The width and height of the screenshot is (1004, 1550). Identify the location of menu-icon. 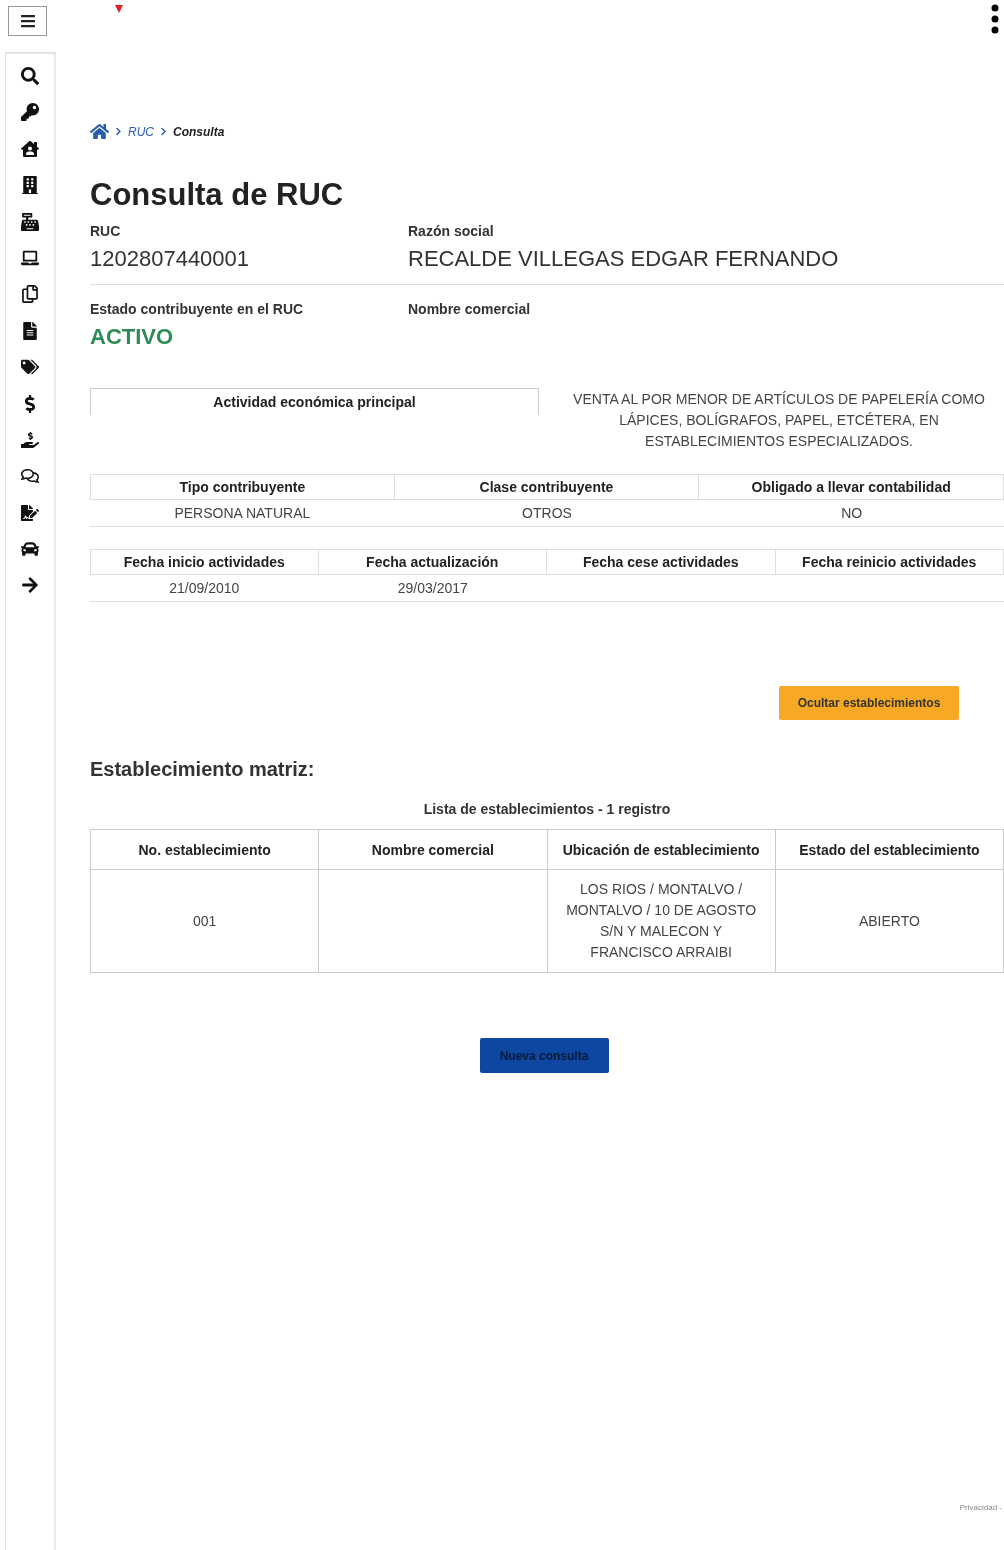
(27, 21).